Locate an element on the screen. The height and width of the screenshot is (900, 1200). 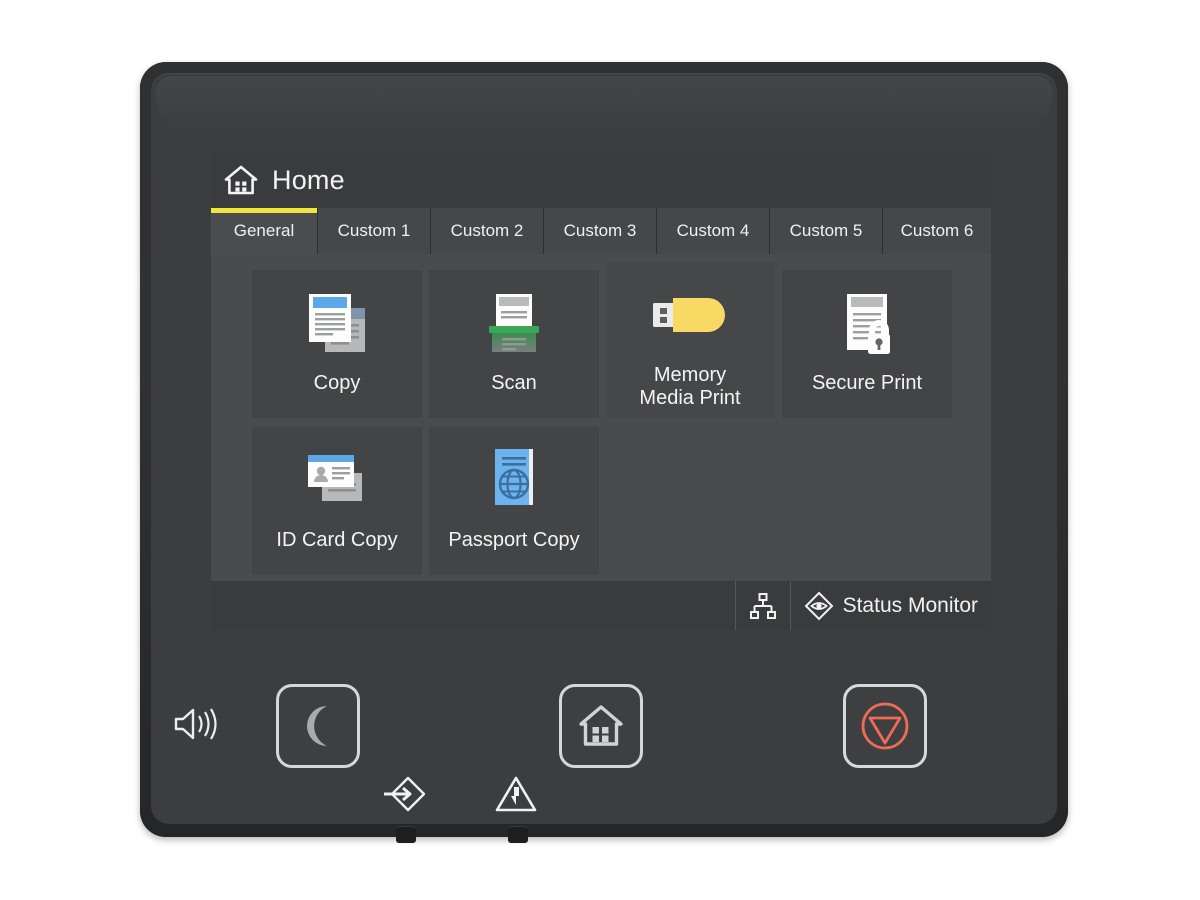
tab-label: Custom 6 is located at coordinates (937, 230).